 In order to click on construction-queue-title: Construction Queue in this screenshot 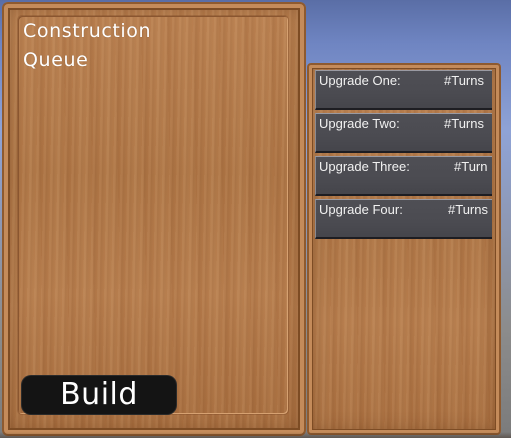, I will do `click(87, 45)`.